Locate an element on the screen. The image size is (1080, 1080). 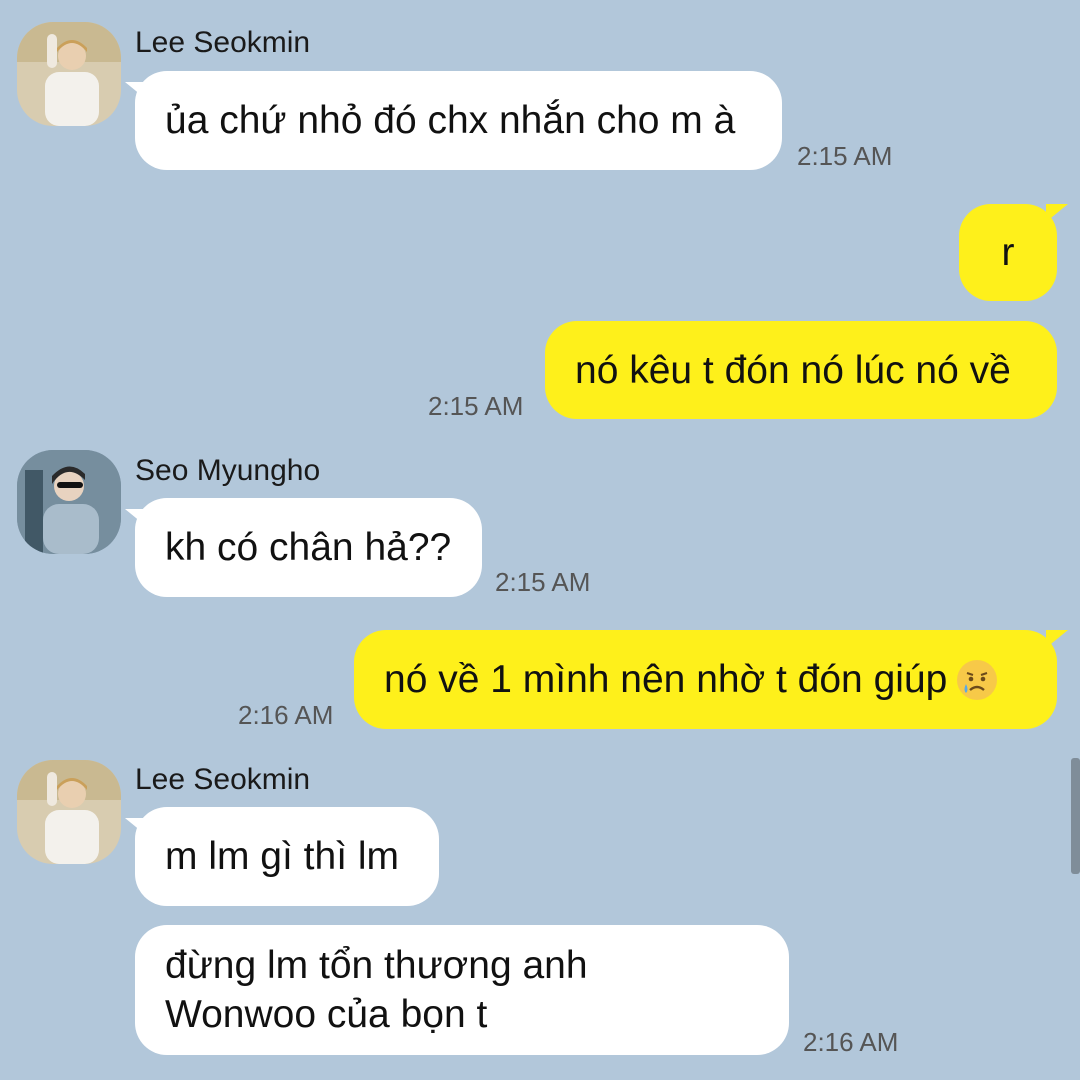
message-text: r is located at coordinates (1008, 252).